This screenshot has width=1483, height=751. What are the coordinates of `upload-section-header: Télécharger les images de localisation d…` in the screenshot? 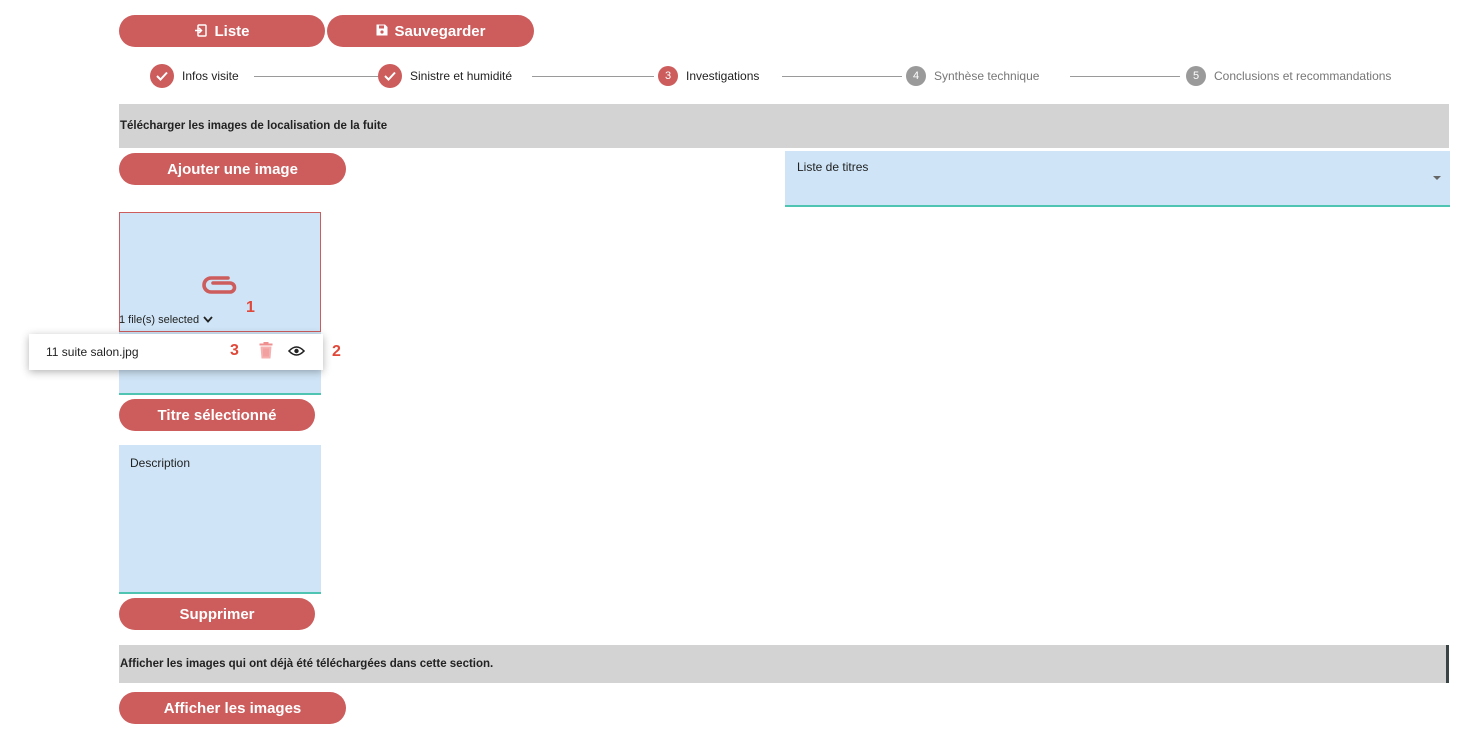 It's located at (784, 126).